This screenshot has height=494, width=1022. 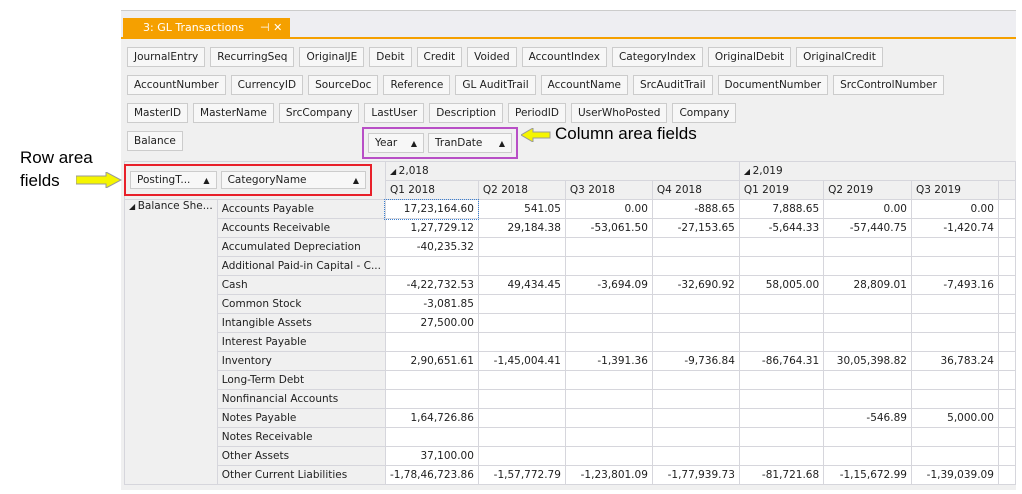 I want to click on column-header: Q4 2018, so click(x=695, y=190).